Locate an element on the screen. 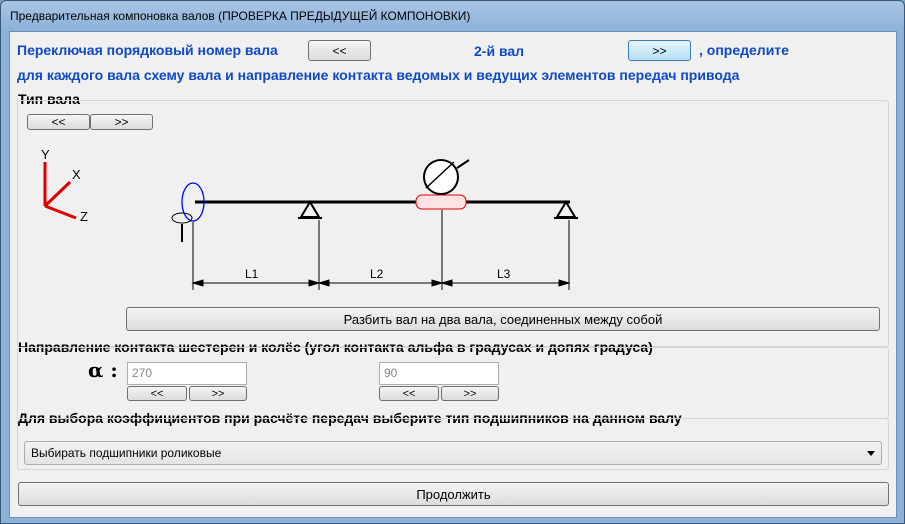  bearing-type-select: Выбирать подшипники роликовые is located at coordinates (453, 453).